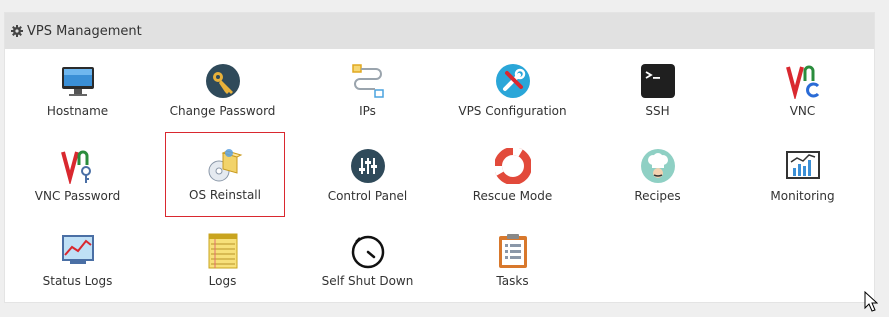  What do you see at coordinates (77, 249) in the screenshot?
I see `status-chart-icon` at bounding box center [77, 249].